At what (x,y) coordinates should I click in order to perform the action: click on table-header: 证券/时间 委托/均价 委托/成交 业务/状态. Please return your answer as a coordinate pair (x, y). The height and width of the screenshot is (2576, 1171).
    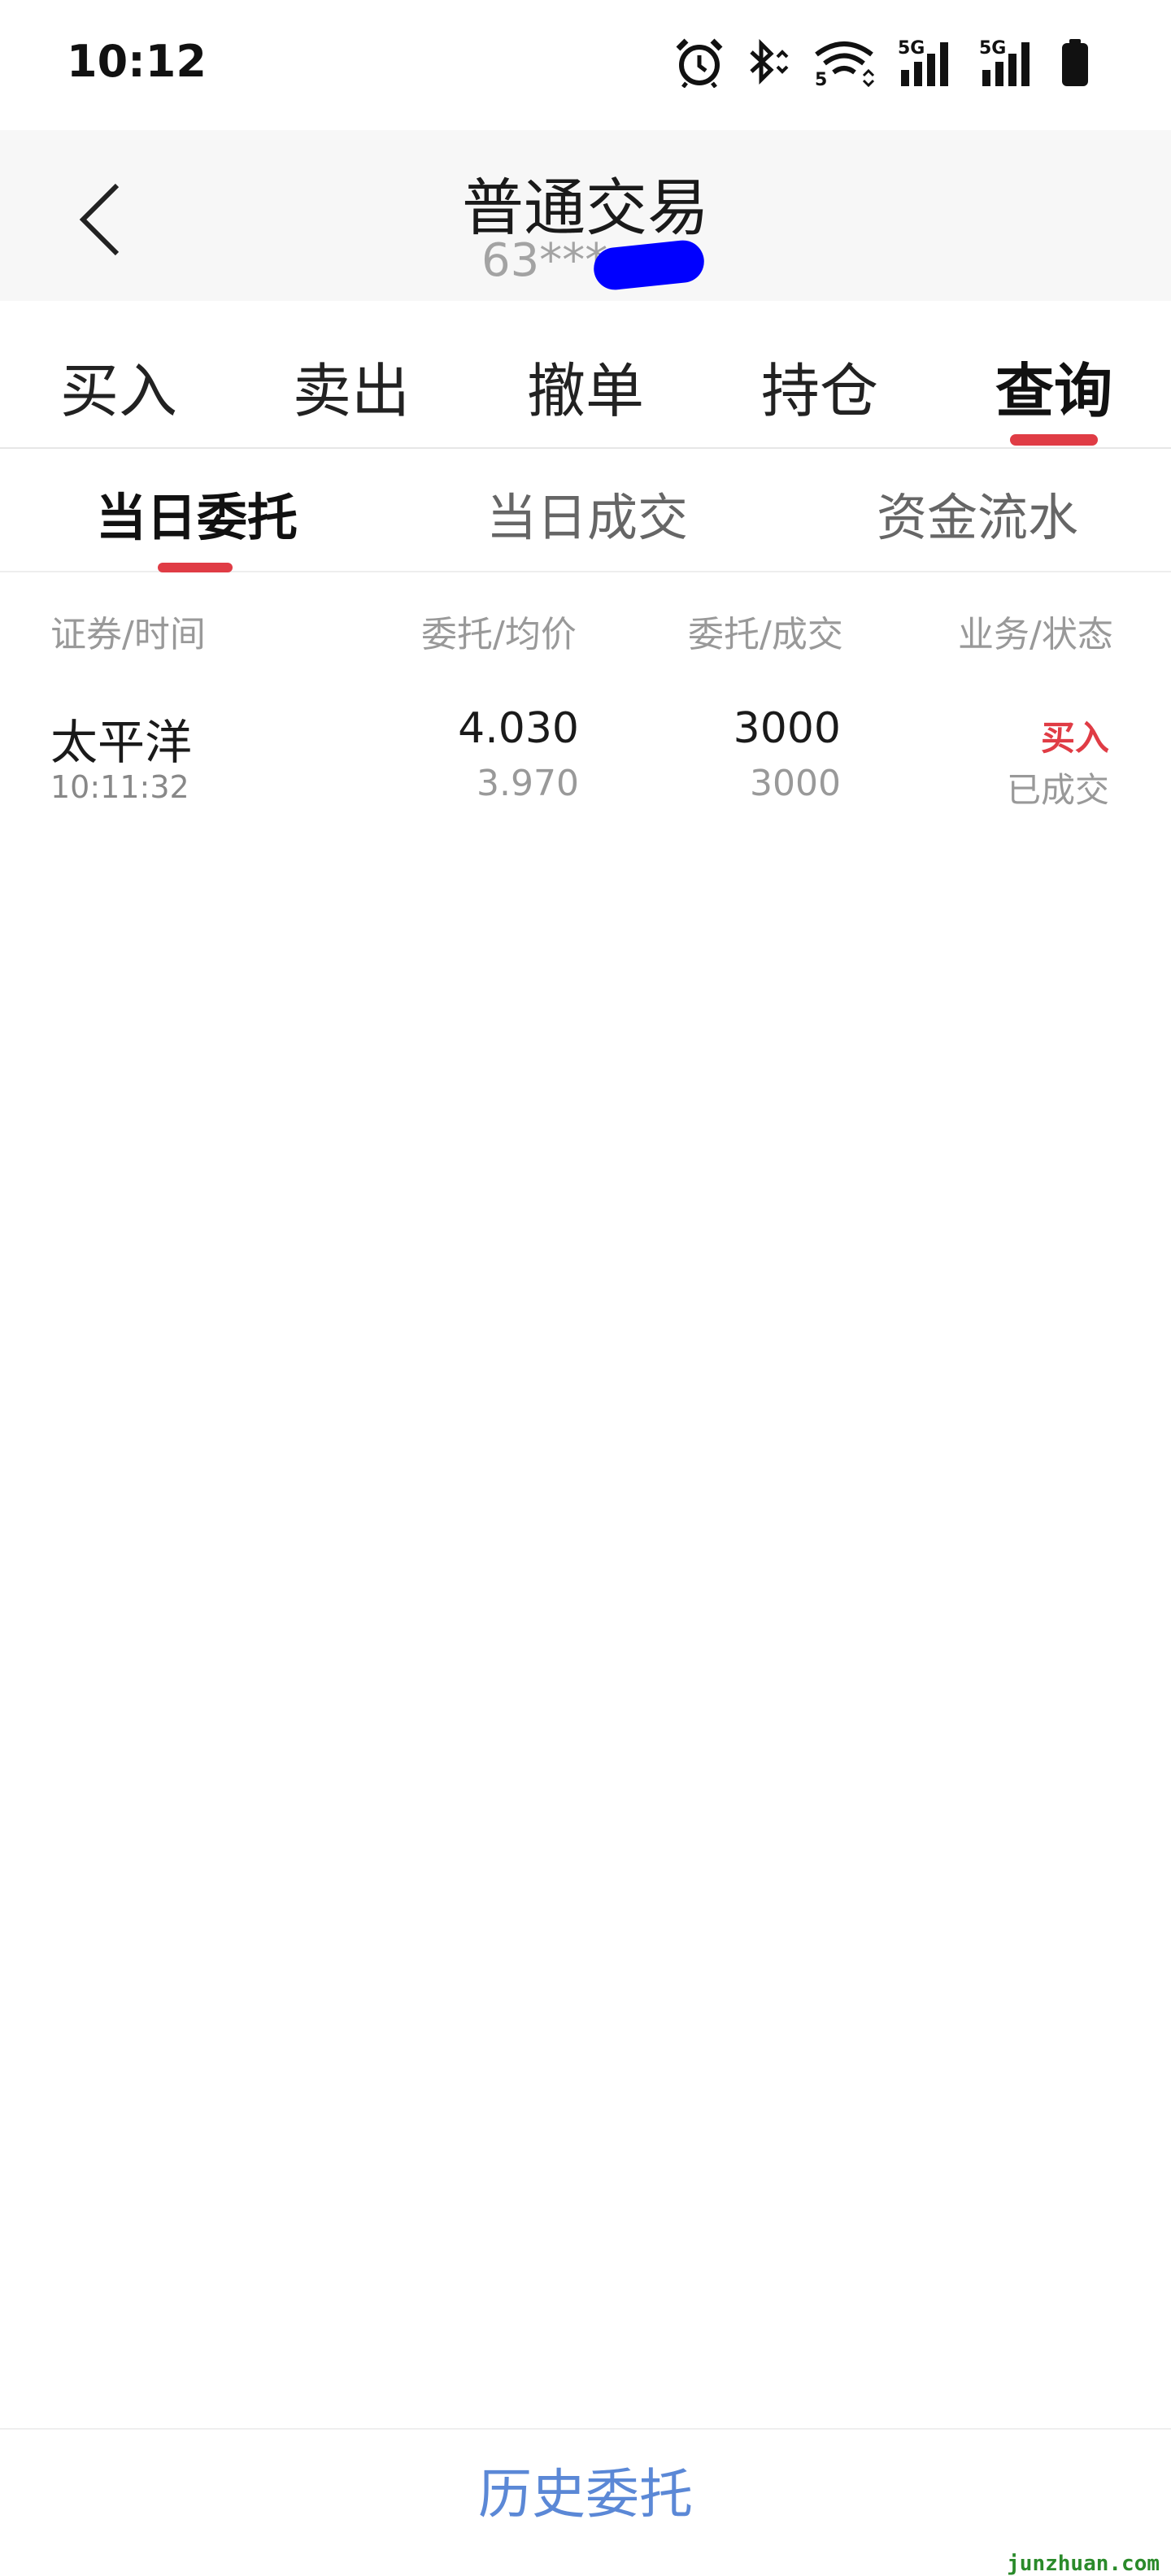
    Looking at the image, I should click on (585, 625).